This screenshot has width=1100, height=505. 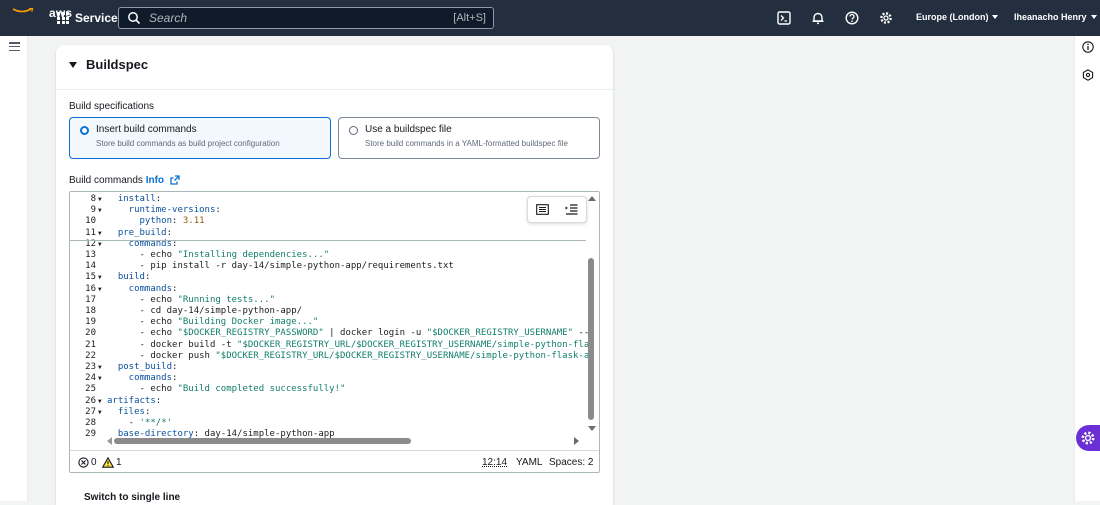 I want to click on code-line: 13 - echo "Installing dependencies...", so click(x=330, y=255).